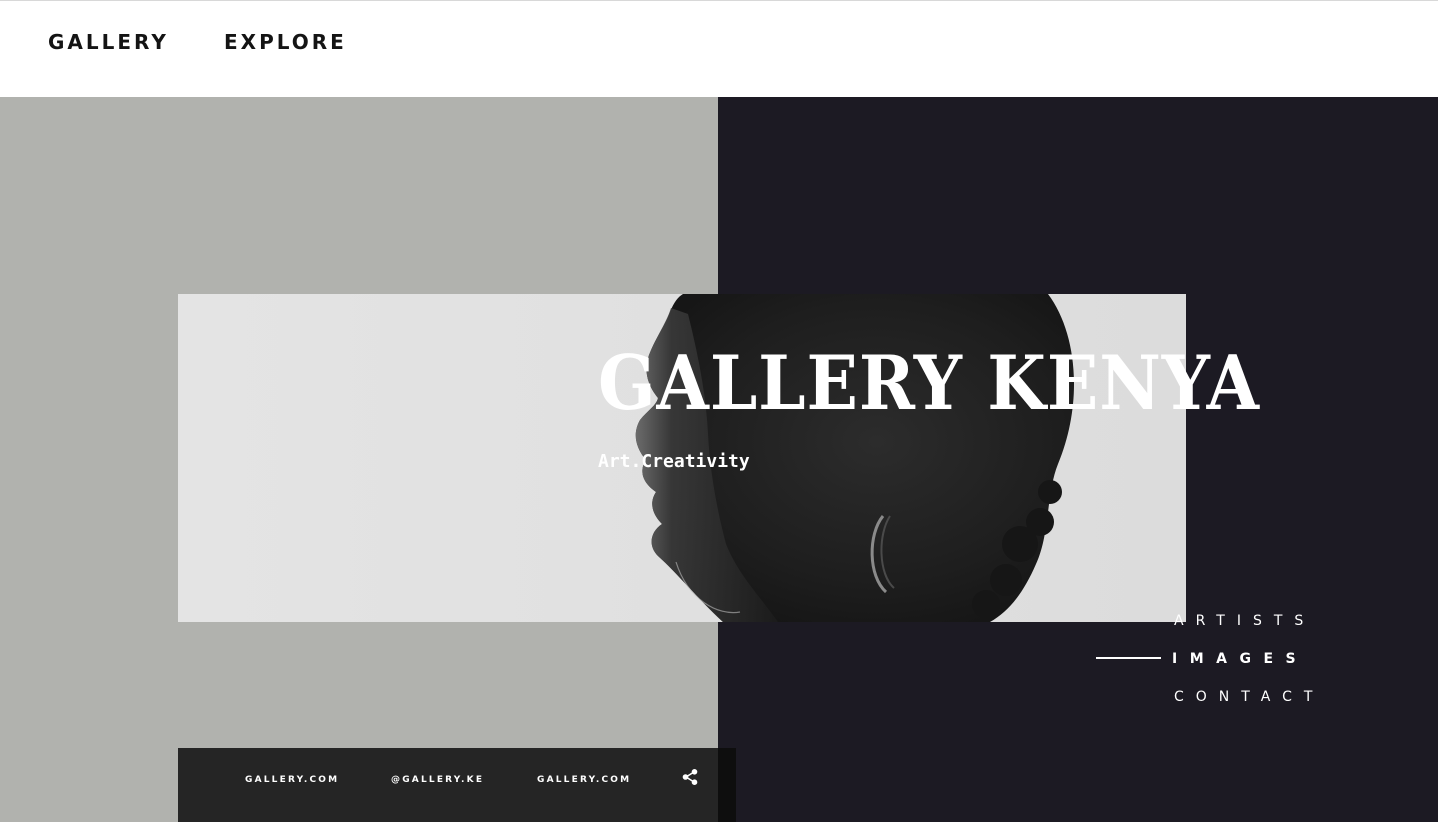  Describe the element at coordinates (690, 777) in the screenshot. I see `share-icon` at that location.